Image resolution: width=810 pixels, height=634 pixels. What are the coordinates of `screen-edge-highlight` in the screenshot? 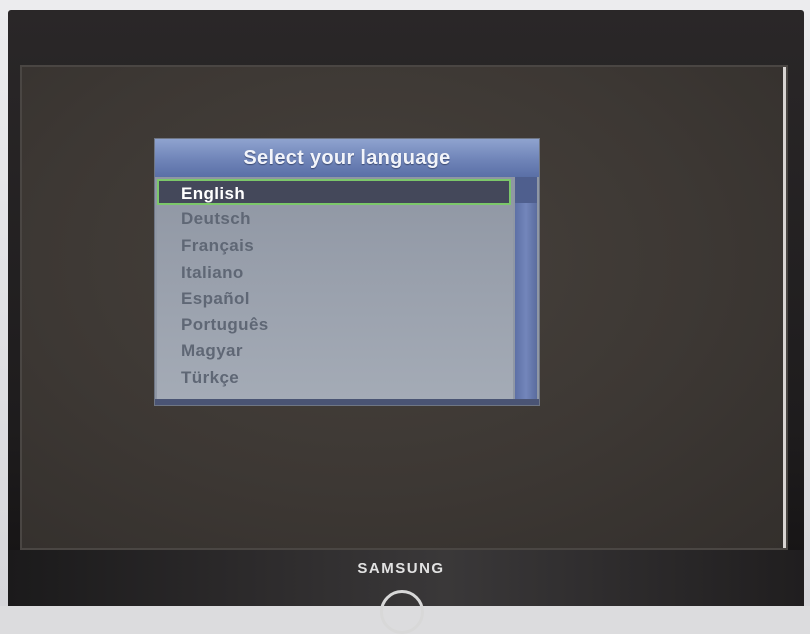 It's located at (784, 307).